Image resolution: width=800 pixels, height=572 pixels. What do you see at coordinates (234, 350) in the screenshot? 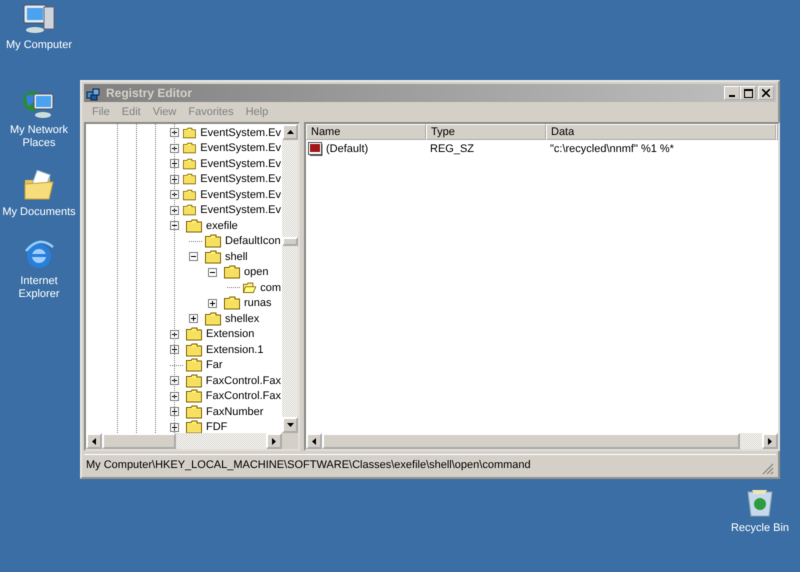
I see `tree-node-label: Extension.1` at bounding box center [234, 350].